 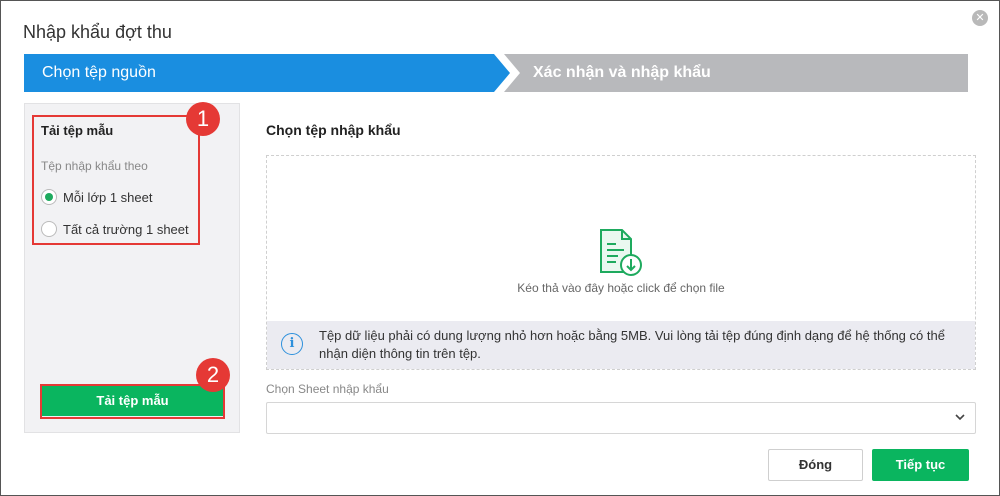 What do you see at coordinates (621, 252) in the screenshot?
I see `file-download-icon` at bounding box center [621, 252].